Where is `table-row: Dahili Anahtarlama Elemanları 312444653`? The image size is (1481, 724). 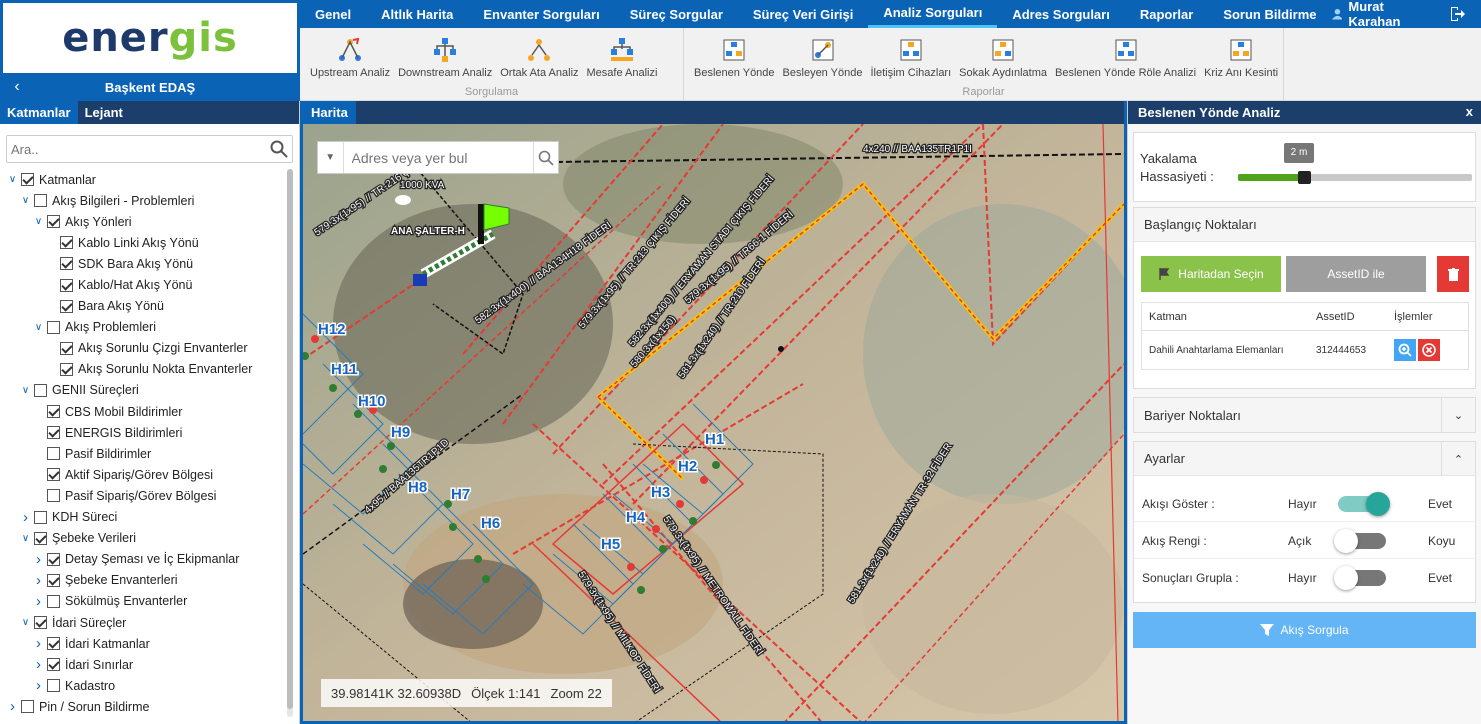 table-row: Dahili Anahtarlama Elemanları 312444653 is located at coordinates (1305, 350).